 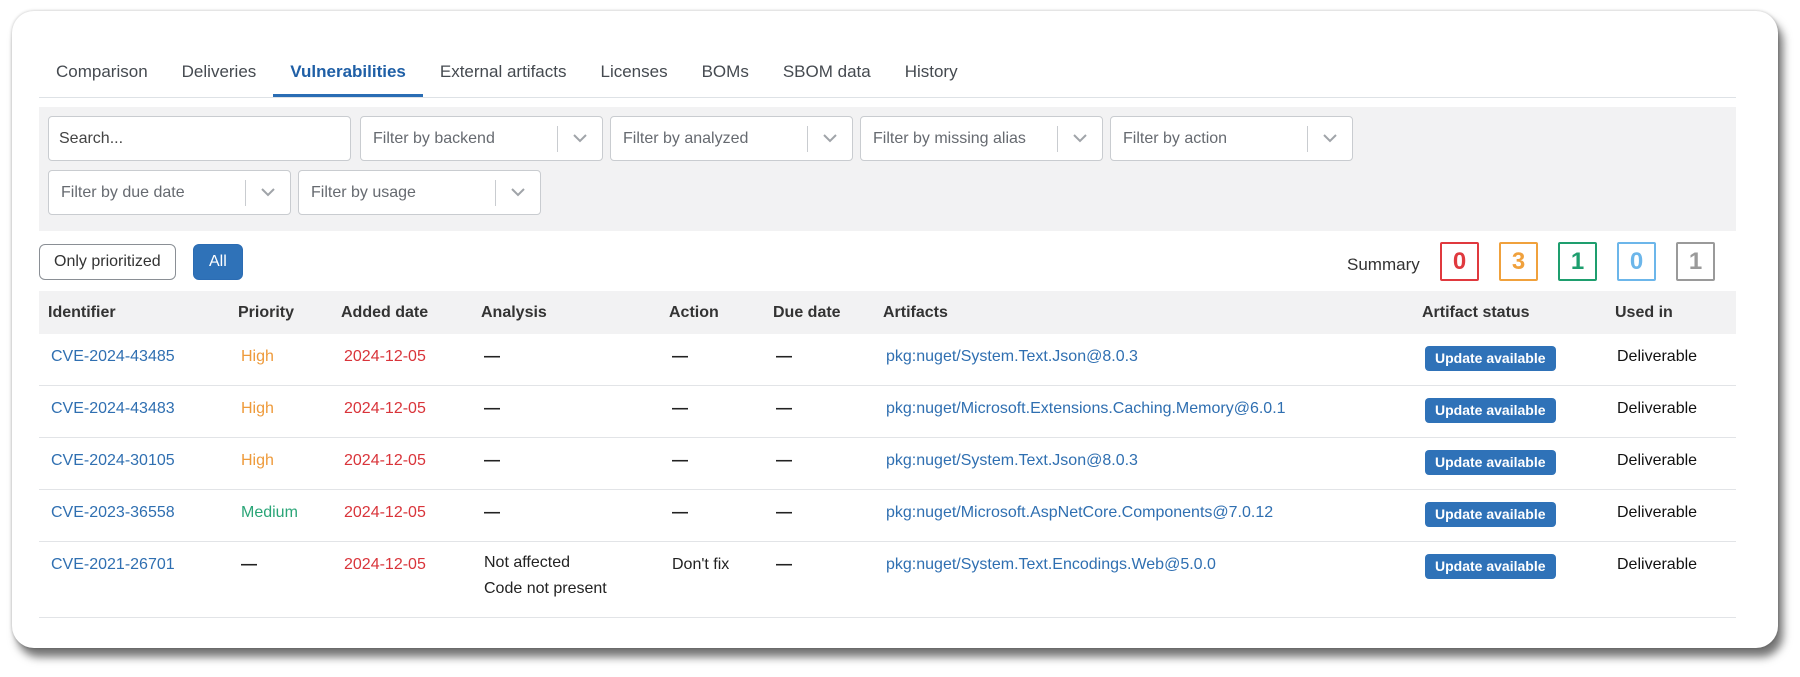 I want to click on summary-count-high: 3, so click(x=1518, y=261).